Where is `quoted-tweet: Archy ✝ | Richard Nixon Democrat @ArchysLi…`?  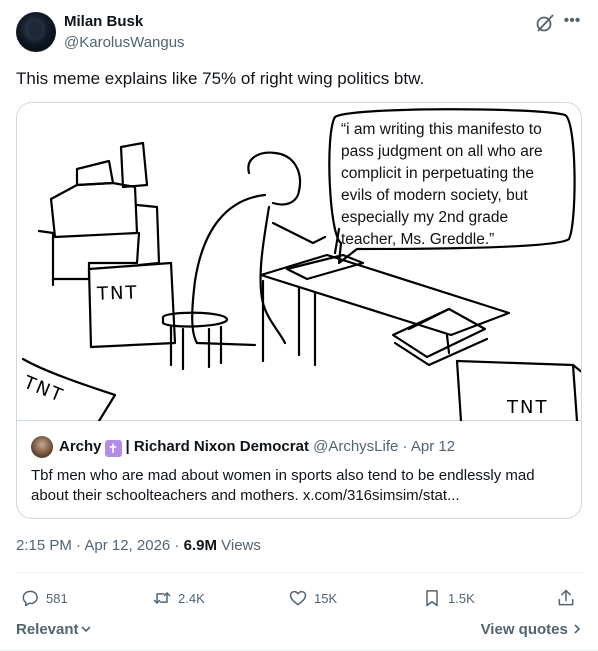 quoted-tweet: Archy ✝ | Richard Nixon Democrat @ArchysLi… is located at coordinates (299, 470).